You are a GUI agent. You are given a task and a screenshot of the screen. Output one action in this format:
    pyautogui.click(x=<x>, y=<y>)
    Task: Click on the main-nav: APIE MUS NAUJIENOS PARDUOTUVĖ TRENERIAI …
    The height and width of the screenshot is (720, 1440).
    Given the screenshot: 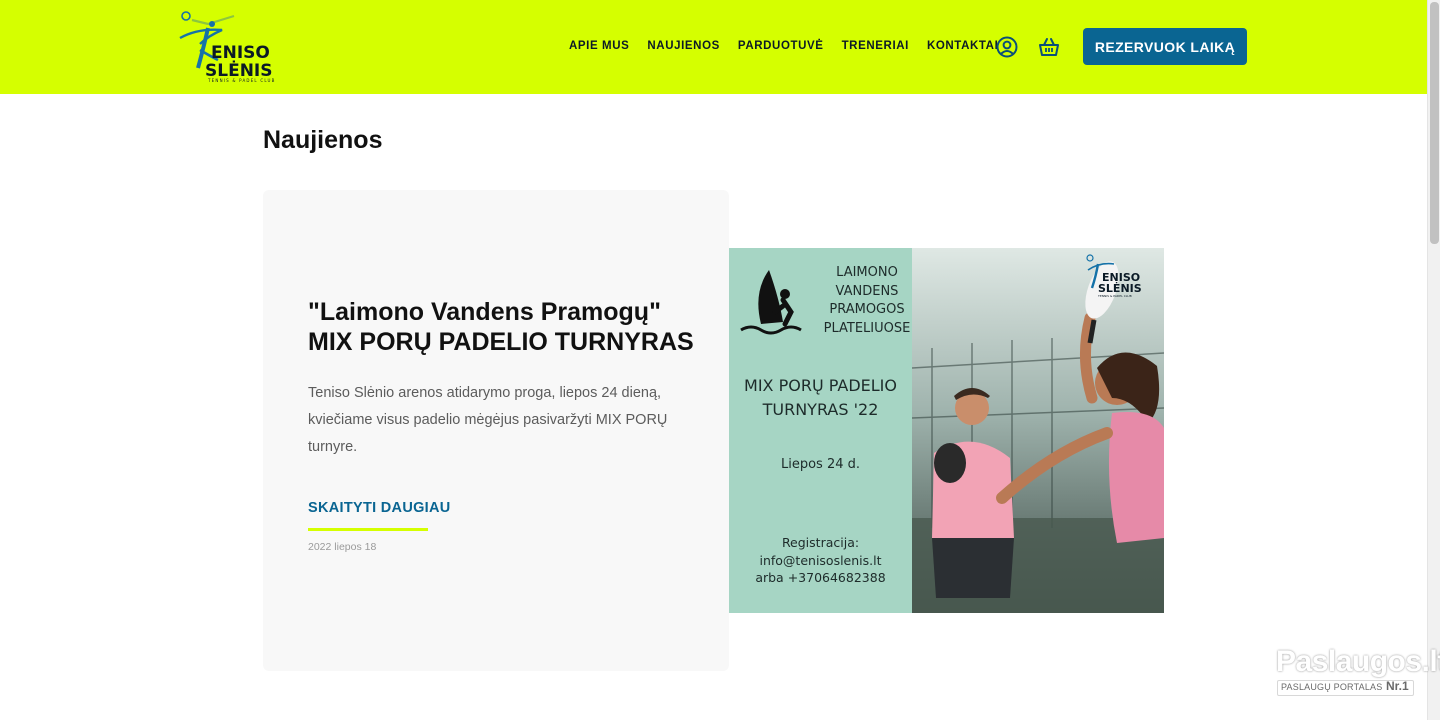 What is the action you would take?
    pyautogui.click(x=792, y=46)
    